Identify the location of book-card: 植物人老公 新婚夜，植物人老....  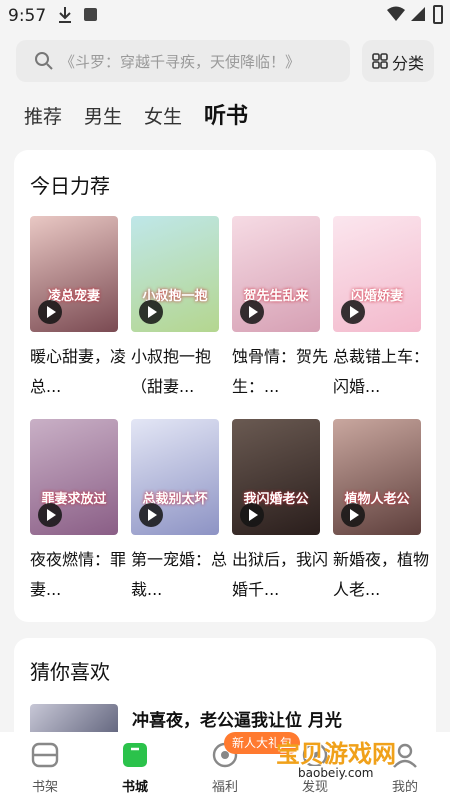
(381, 512).